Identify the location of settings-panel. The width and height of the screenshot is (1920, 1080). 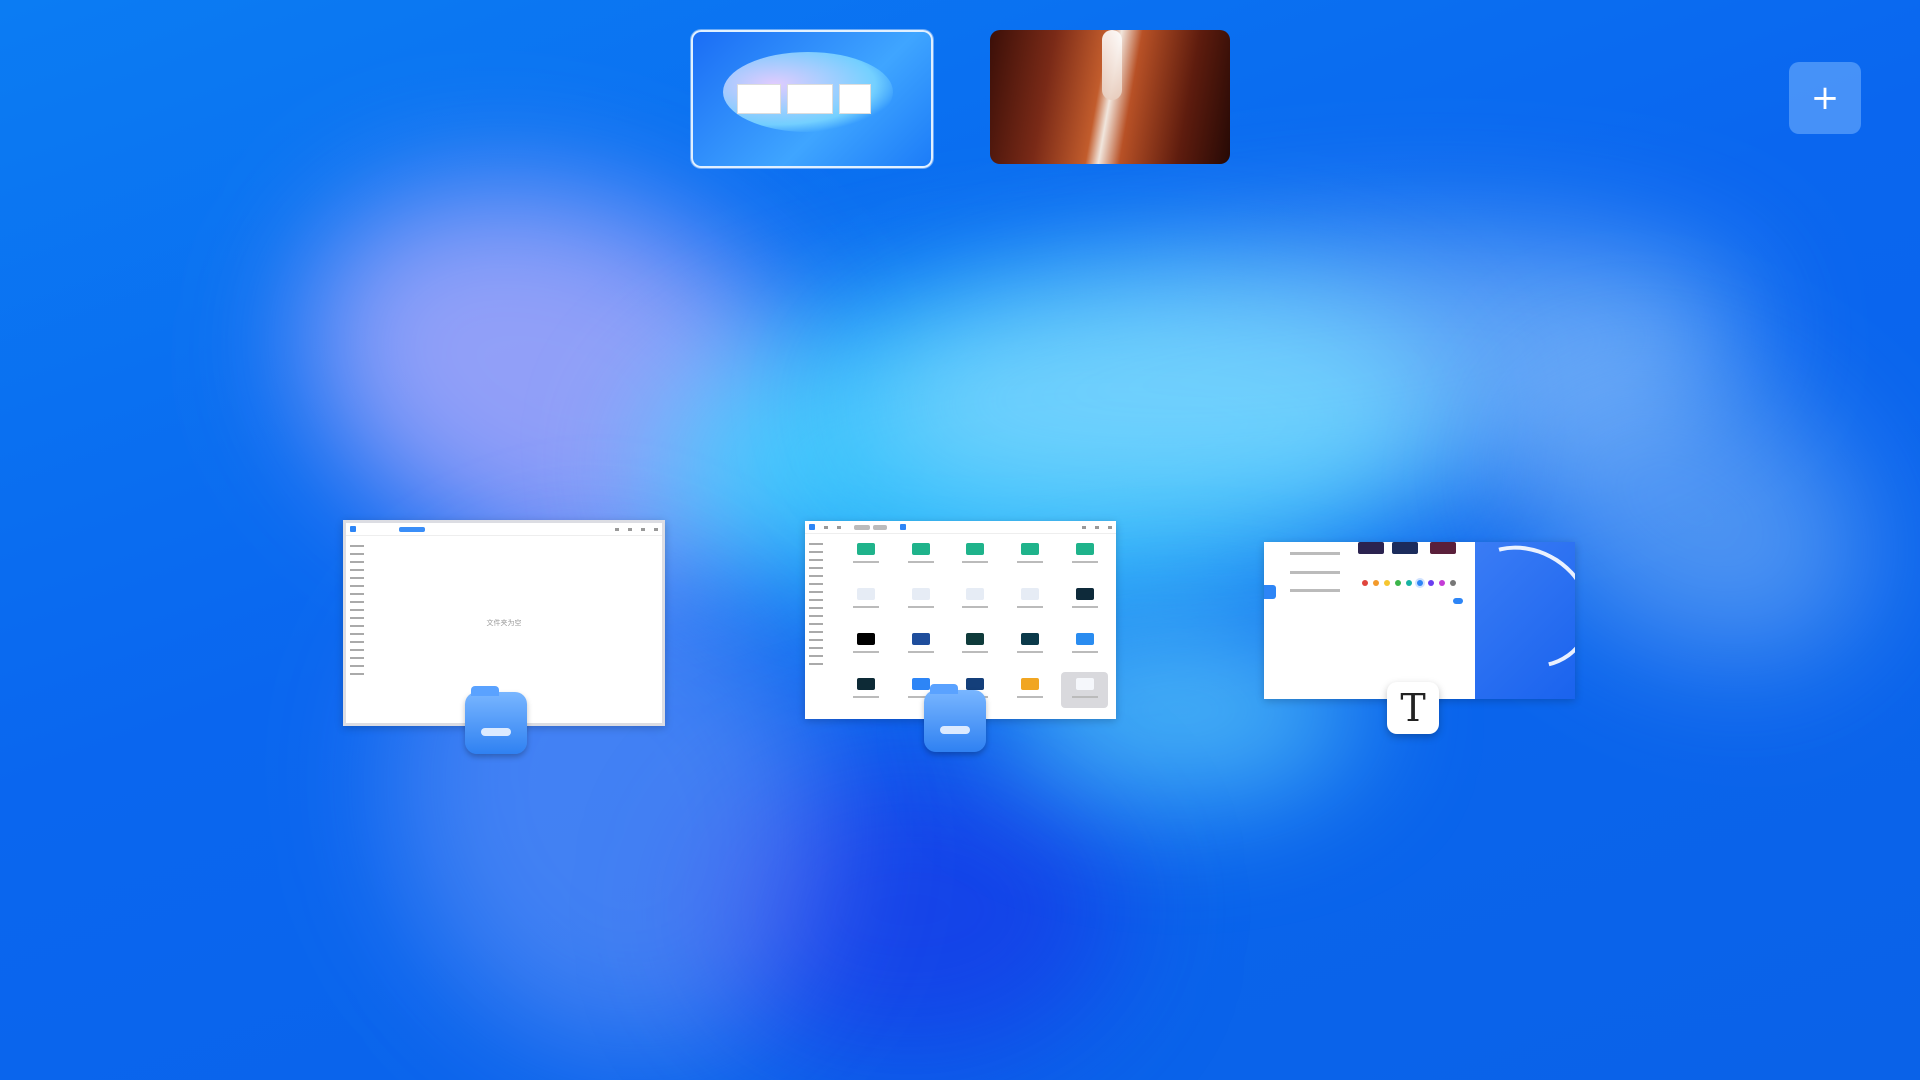
(1369, 620).